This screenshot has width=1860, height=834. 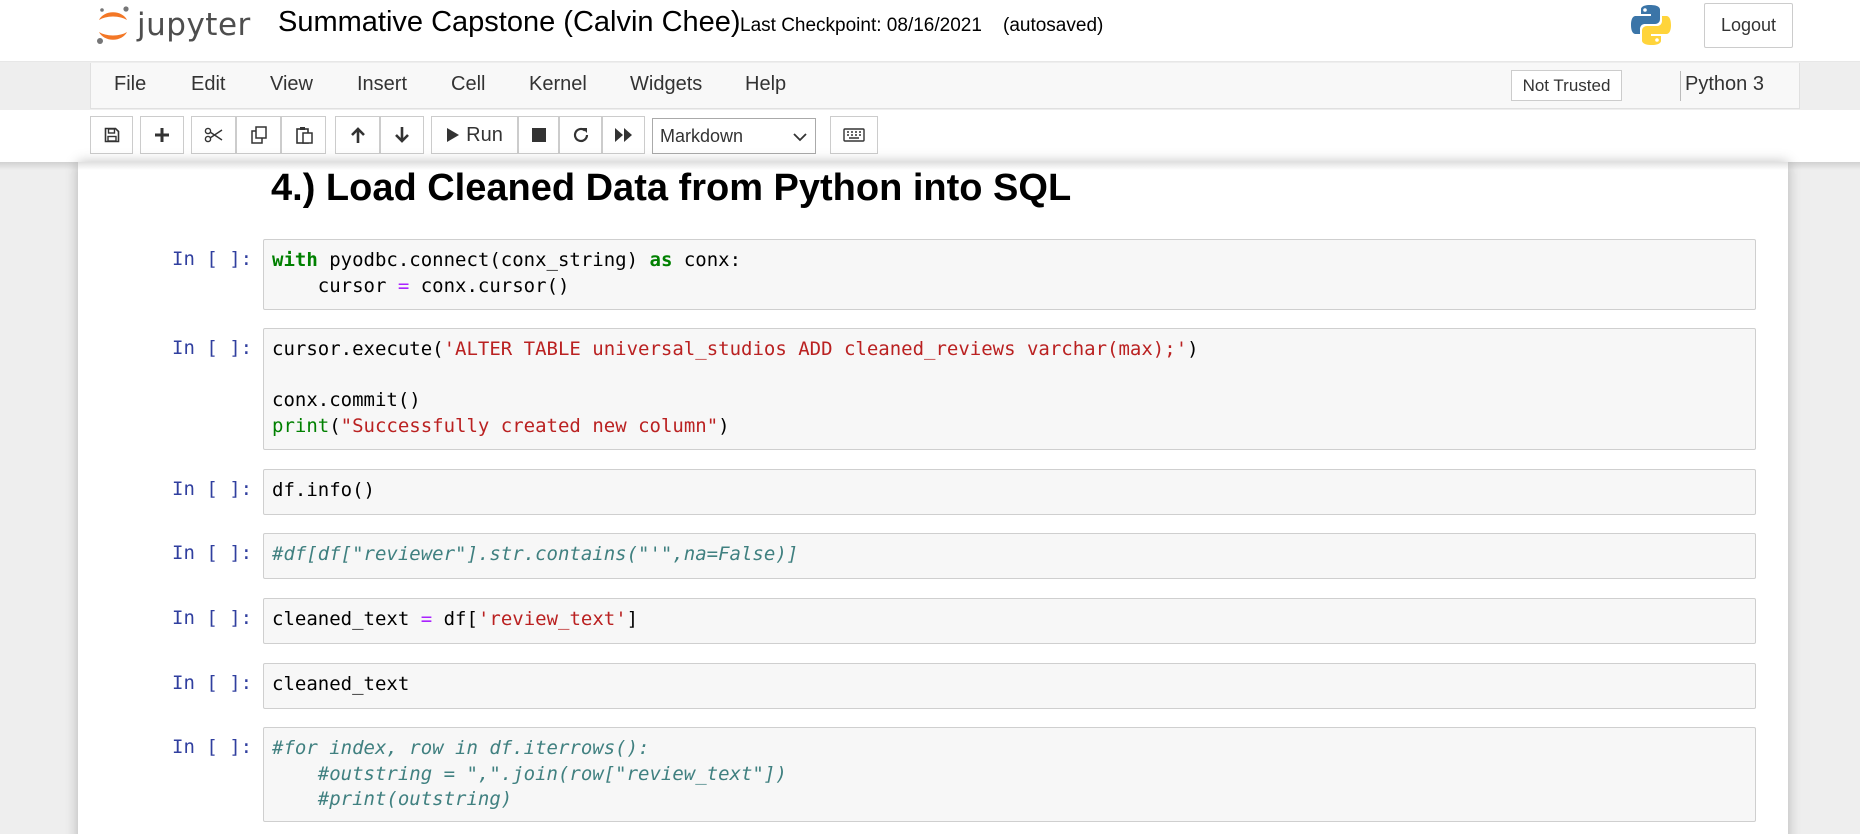 What do you see at coordinates (484, 134) in the screenshot?
I see `run-label: Run` at bounding box center [484, 134].